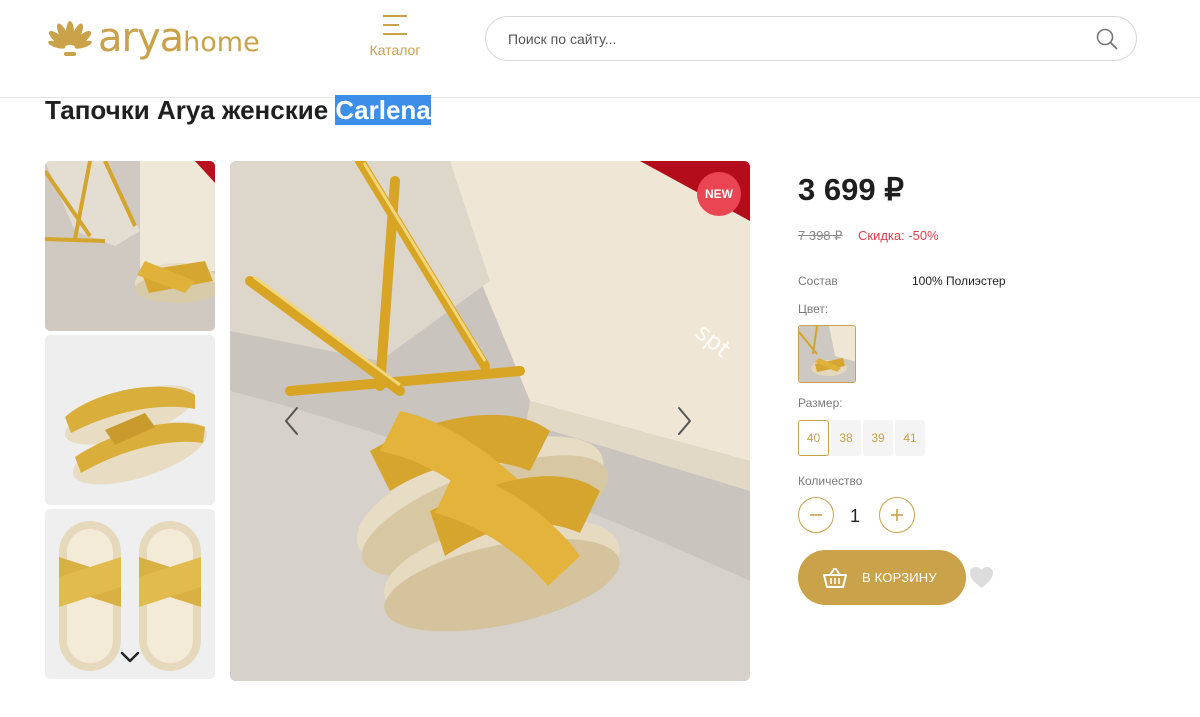 The height and width of the screenshot is (717, 1200). I want to click on composition-label: Состав, so click(818, 281).